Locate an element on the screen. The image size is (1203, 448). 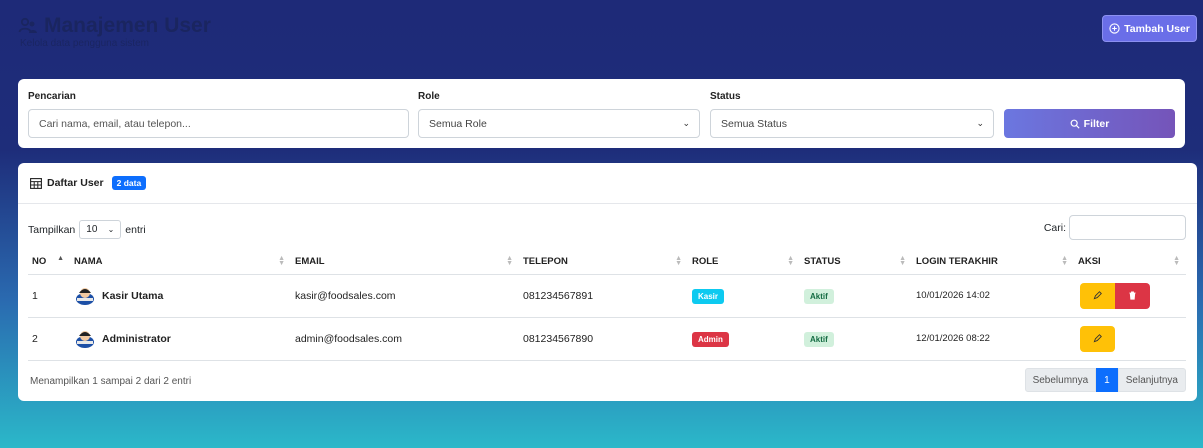
col-login: LOGIN TERAKHIR ▲ ▼ is located at coordinates (993, 262).